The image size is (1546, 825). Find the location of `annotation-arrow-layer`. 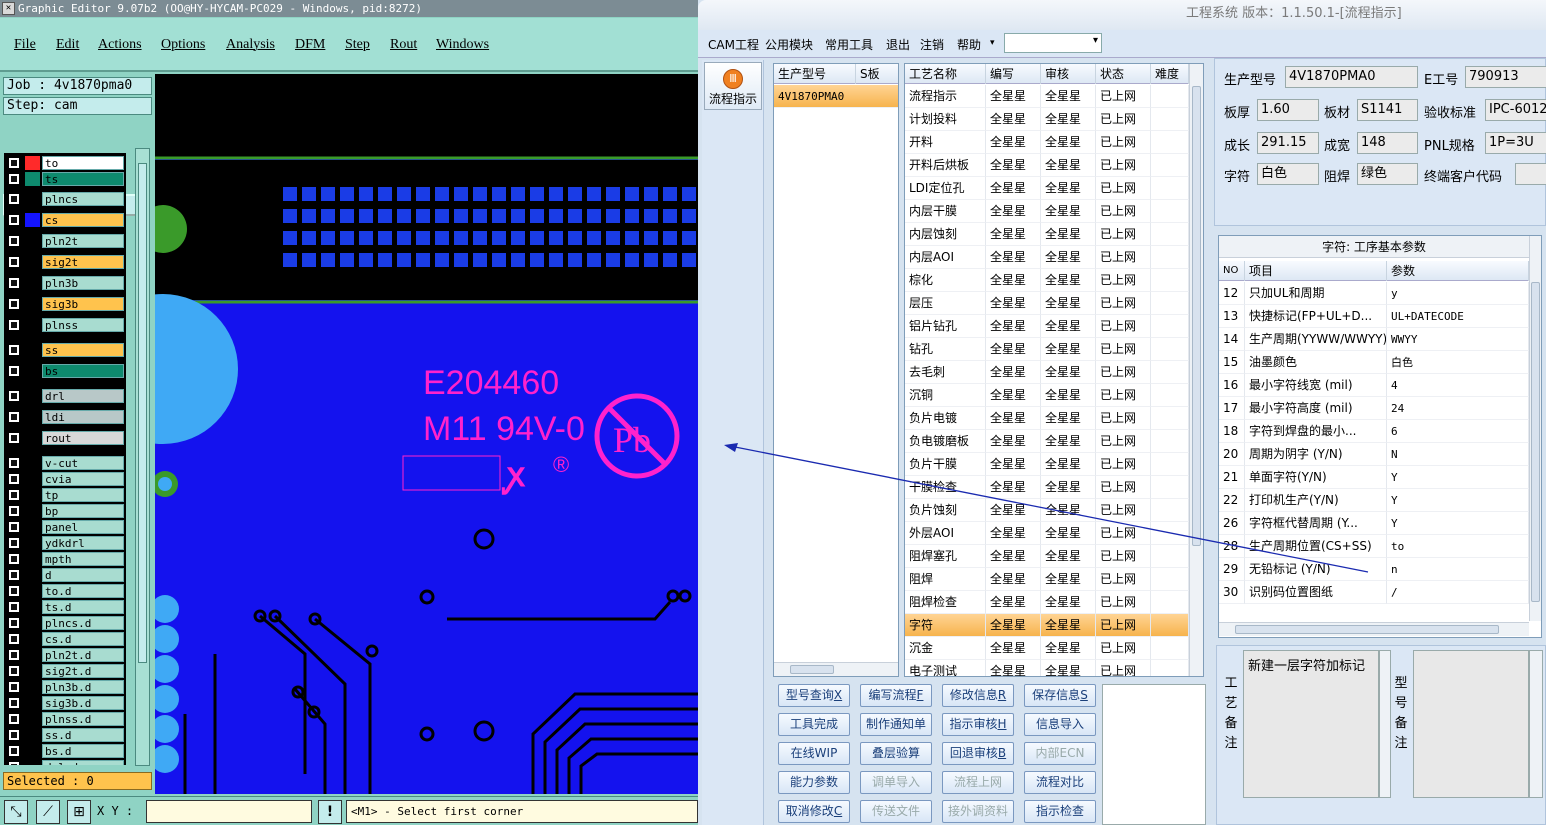

annotation-arrow-layer is located at coordinates (1046, 508).